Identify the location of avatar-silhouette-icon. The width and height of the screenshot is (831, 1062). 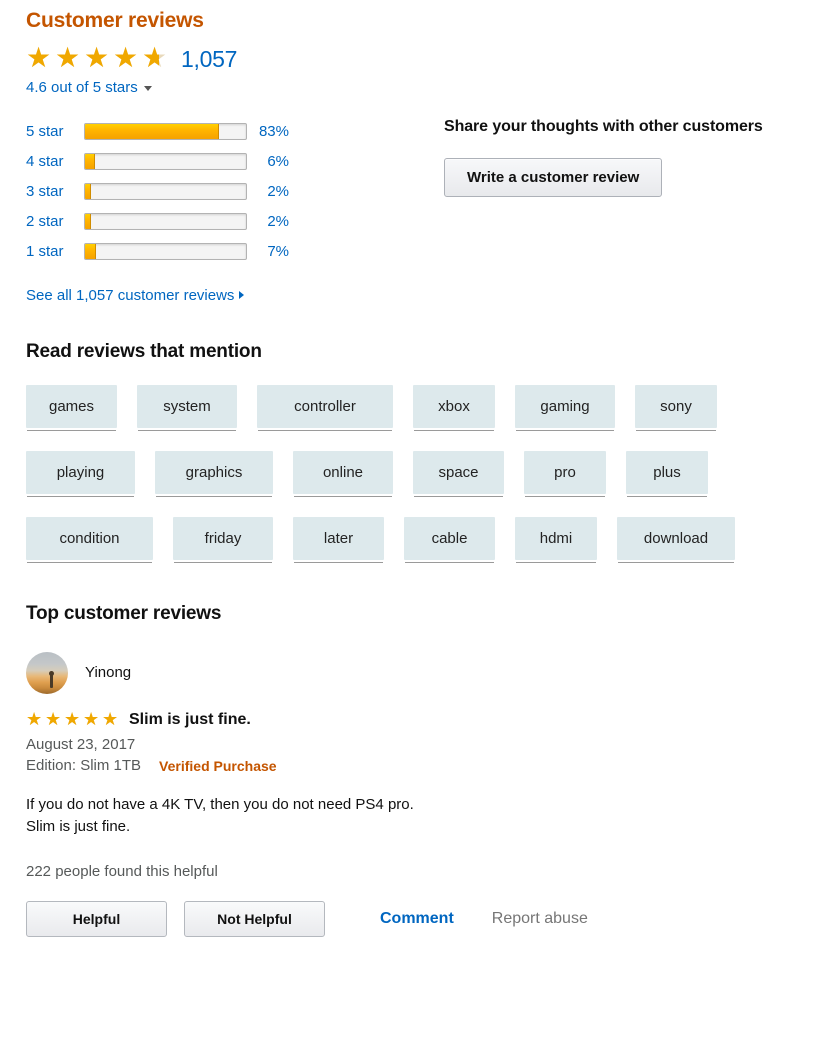
(51, 679).